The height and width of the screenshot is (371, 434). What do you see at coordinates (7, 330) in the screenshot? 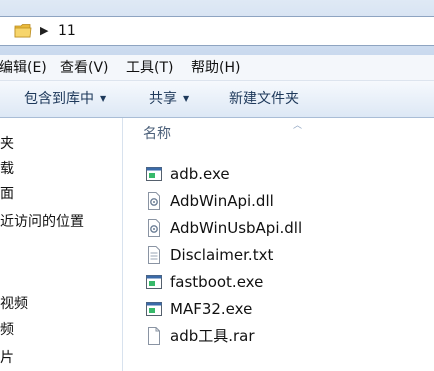
I see `nav-item-media: 频` at bounding box center [7, 330].